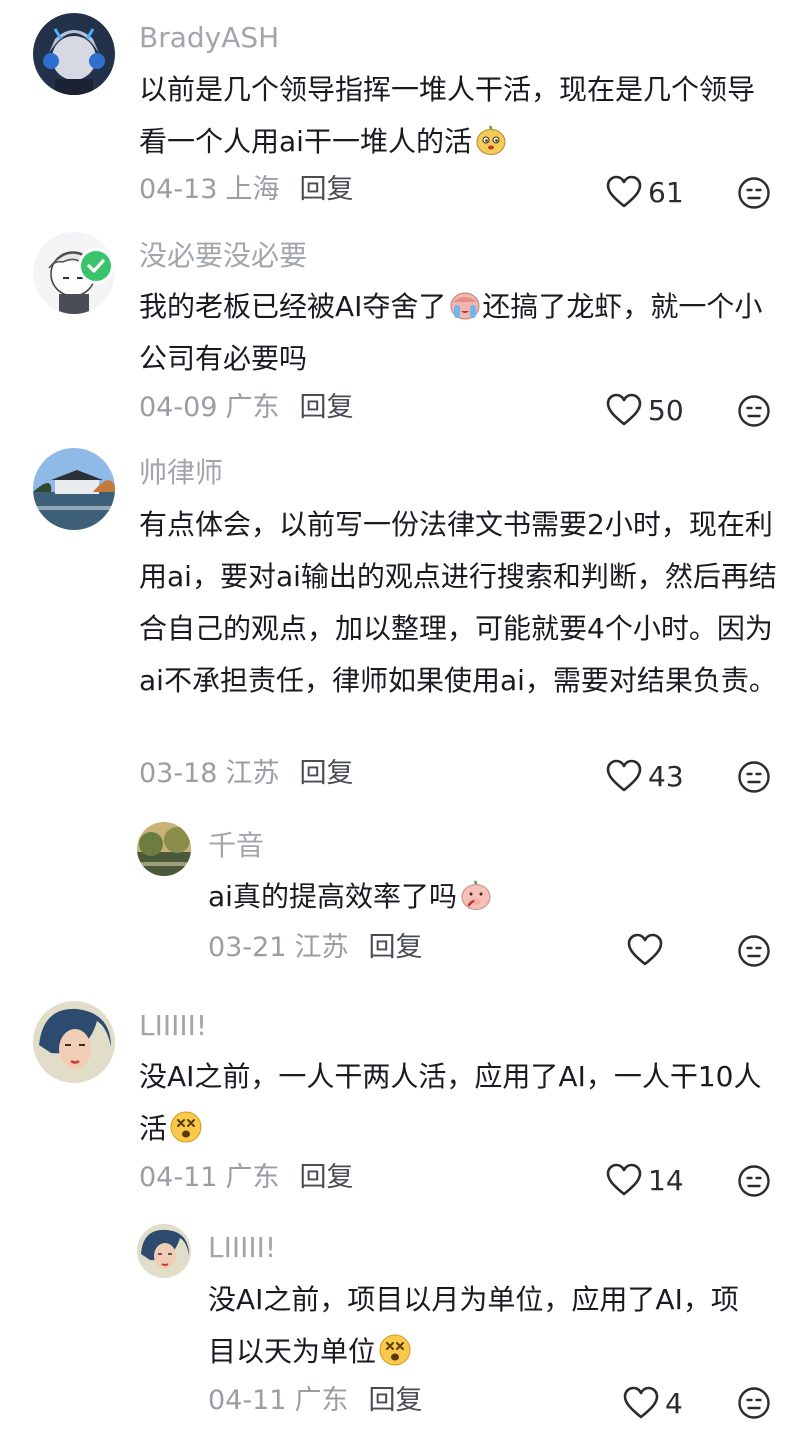 This screenshot has height=1440, width=803. What do you see at coordinates (178, 189) in the screenshot?
I see `comment-date: 04-13` at bounding box center [178, 189].